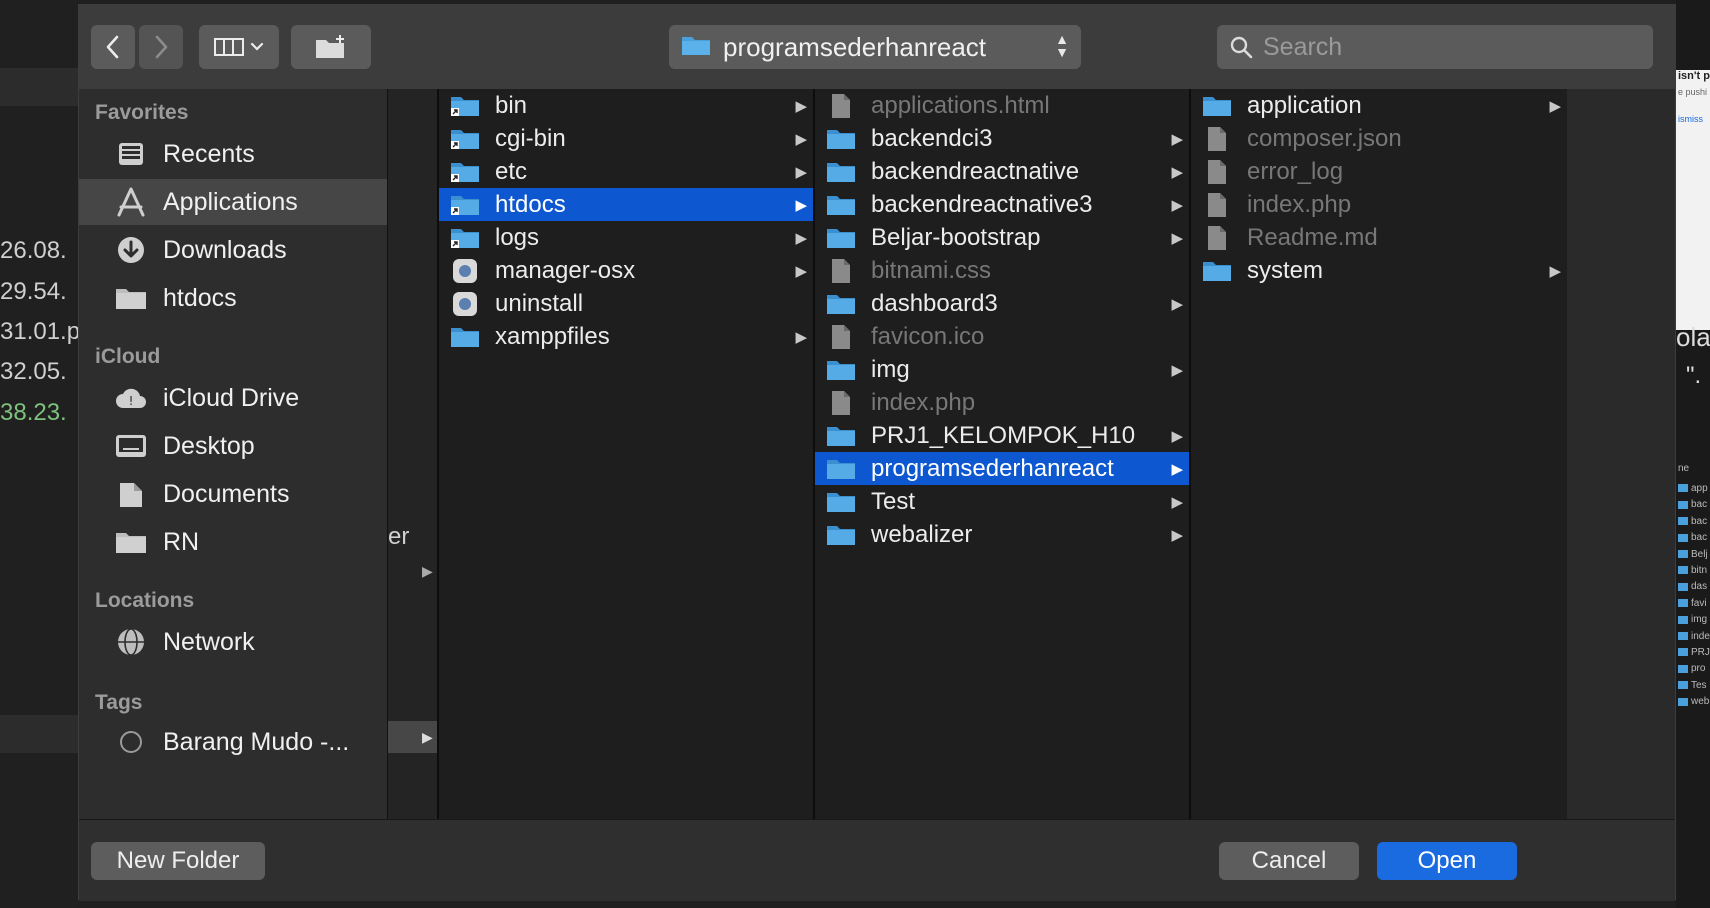 Image resolution: width=1710 pixels, height=908 pixels. What do you see at coordinates (626, 105) in the screenshot?
I see `folder-row: bin ▶` at bounding box center [626, 105].